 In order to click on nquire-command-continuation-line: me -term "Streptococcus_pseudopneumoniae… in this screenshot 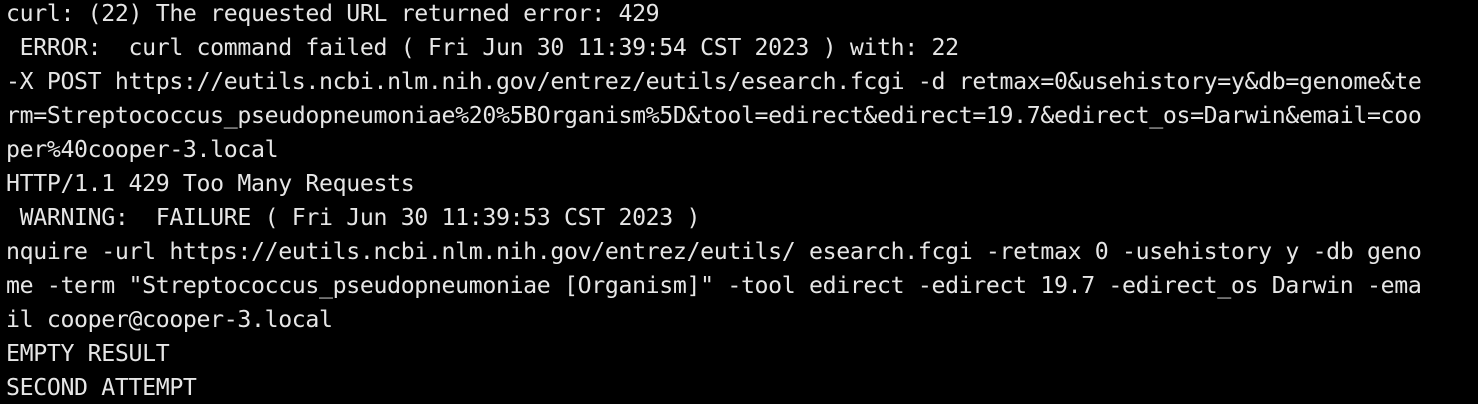, I will do `click(714, 285)`.